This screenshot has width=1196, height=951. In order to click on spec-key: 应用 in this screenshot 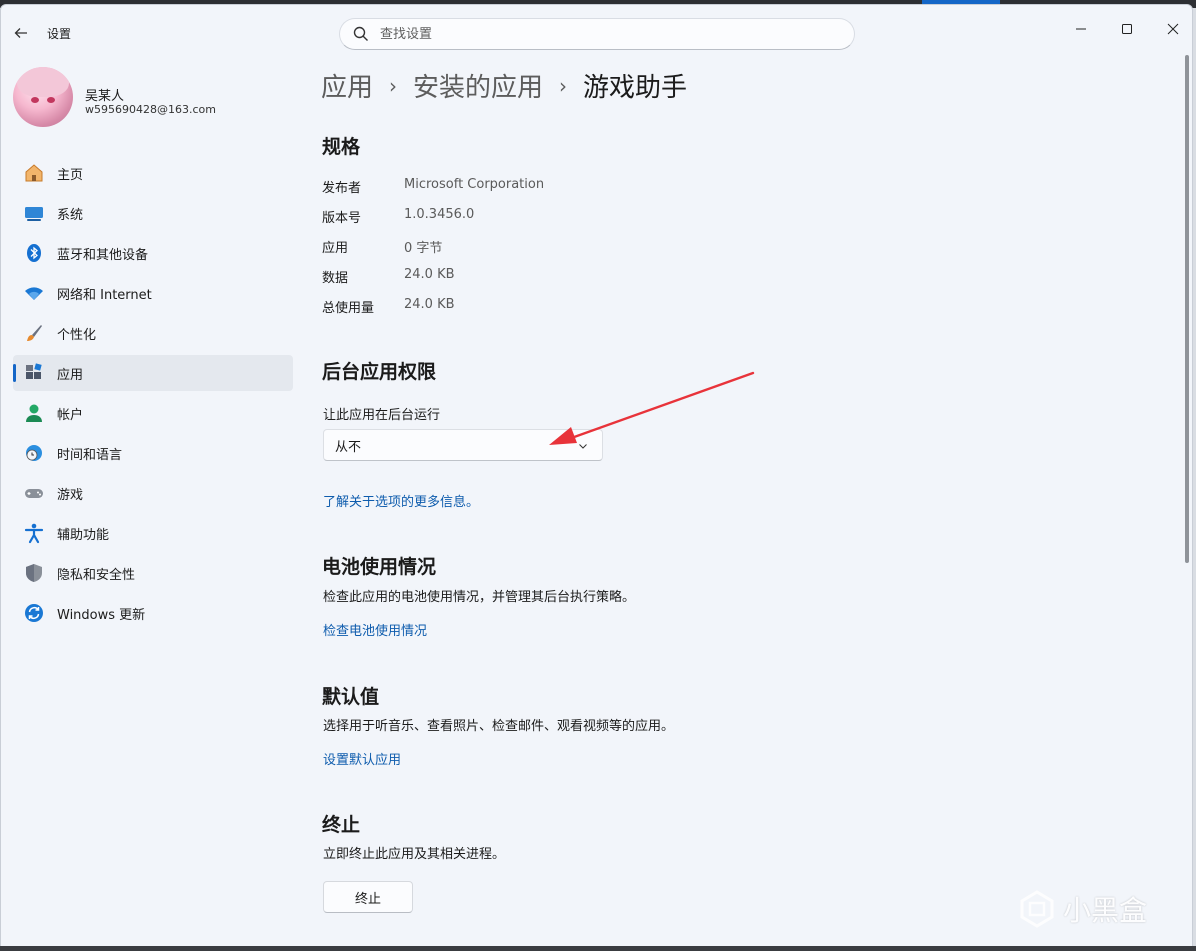, I will do `click(335, 248)`.